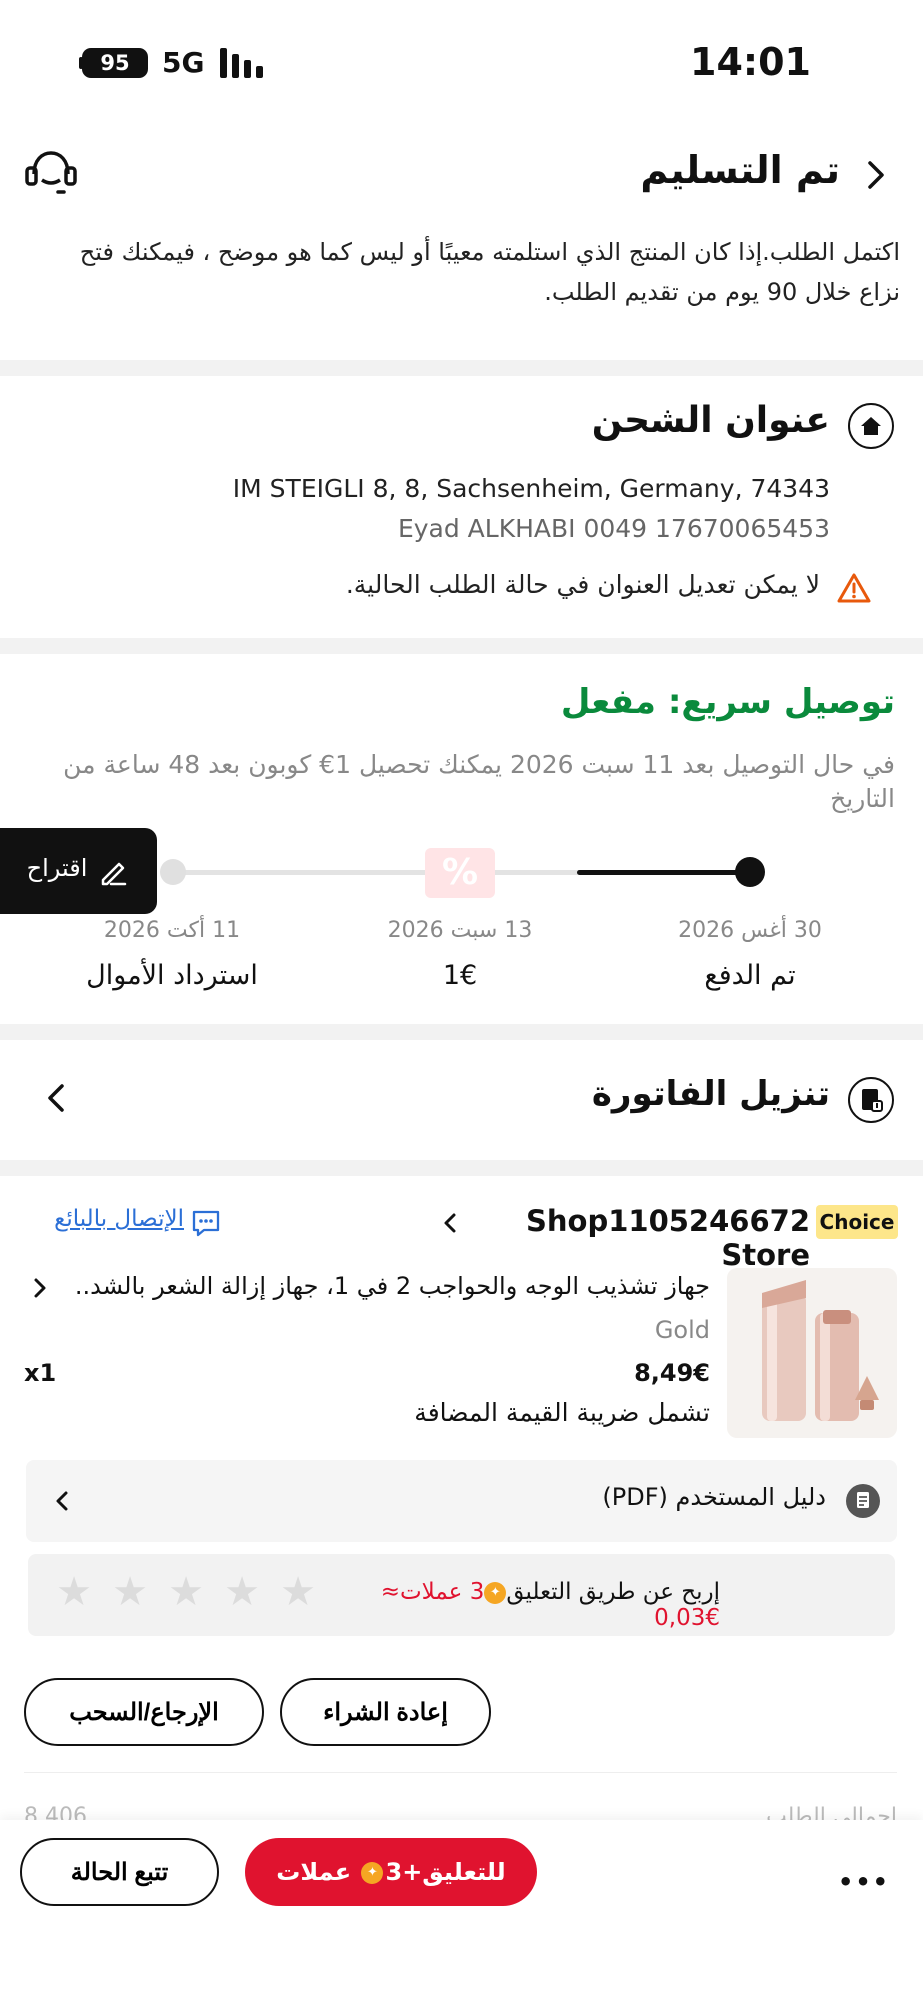  I want to click on step-label-coupon: 1€, so click(460, 975).